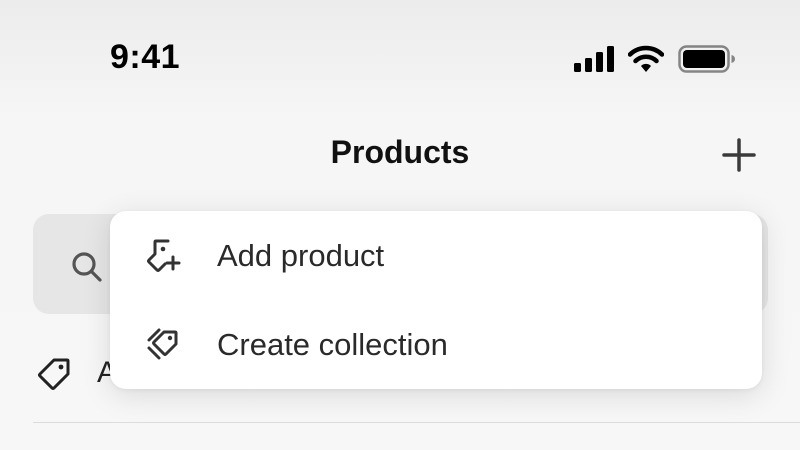 This screenshot has height=450, width=800. Describe the element at coordinates (416, 422) in the screenshot. I see `list-divider` at that location.